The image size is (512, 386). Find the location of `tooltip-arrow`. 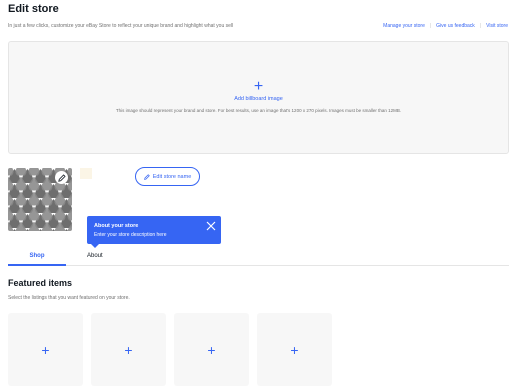

tooltip-arrow is located at coordinates (95, 246).